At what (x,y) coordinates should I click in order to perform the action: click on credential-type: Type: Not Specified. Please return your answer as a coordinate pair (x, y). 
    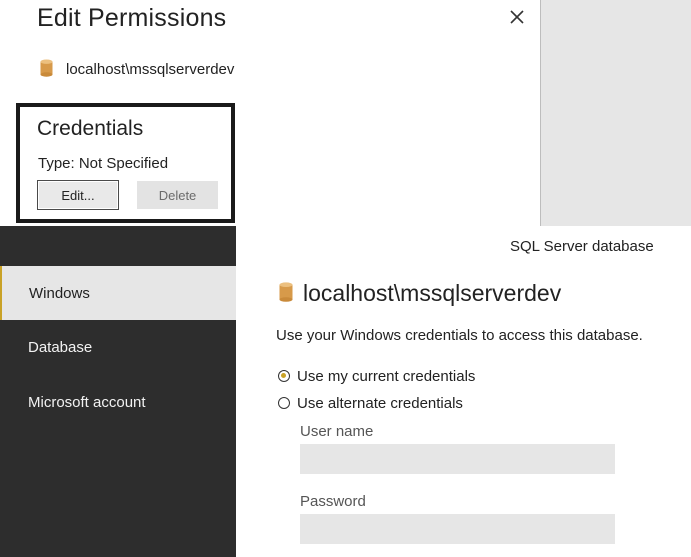
    Looking at the image, I should click on (103, 163).